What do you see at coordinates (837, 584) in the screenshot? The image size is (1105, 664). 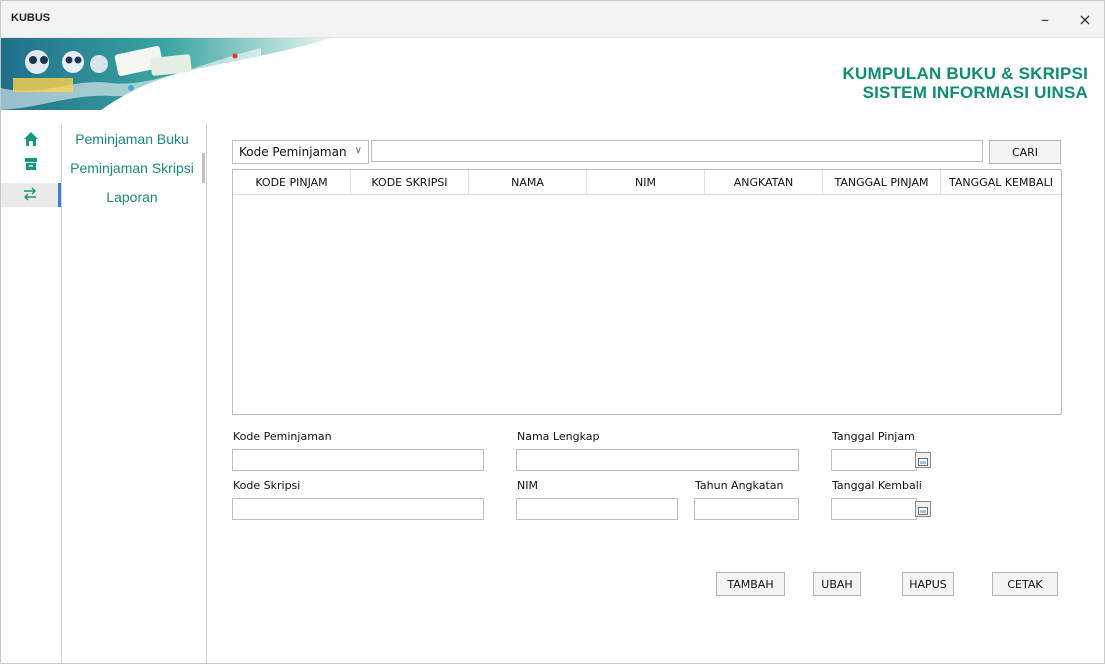 I see `ubah-button: UBAH` at bounding box center [837, 584].